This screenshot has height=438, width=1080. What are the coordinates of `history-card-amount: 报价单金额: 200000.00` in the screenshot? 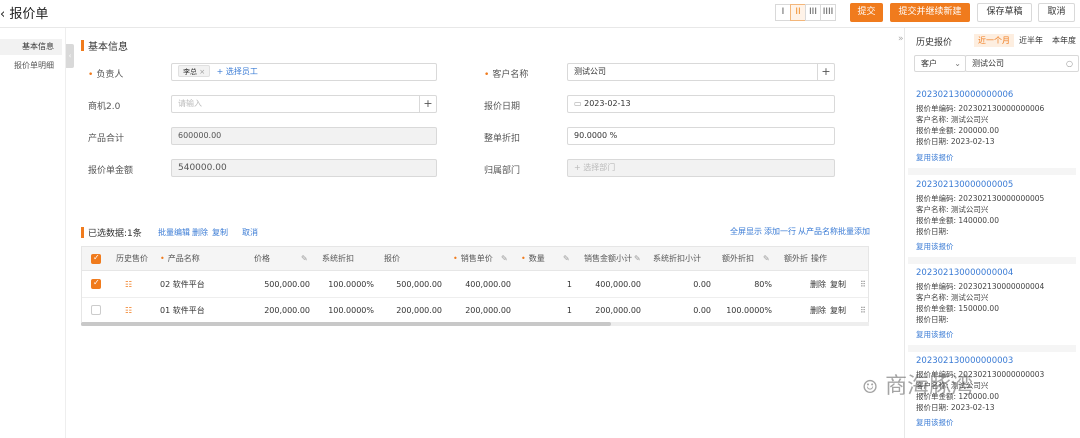 It's located at (957, 130).